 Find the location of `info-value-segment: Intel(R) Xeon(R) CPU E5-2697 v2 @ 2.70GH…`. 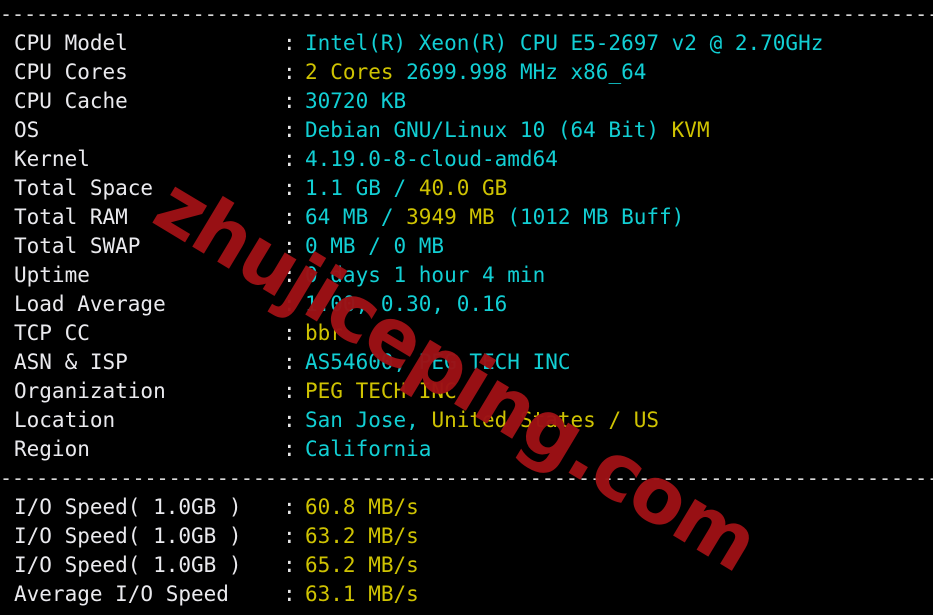

info-value-segment: Intel(R) Xeon(R) CPU E5-2697 v2 @ 2.70GH… is located at coordinates (564, 43).